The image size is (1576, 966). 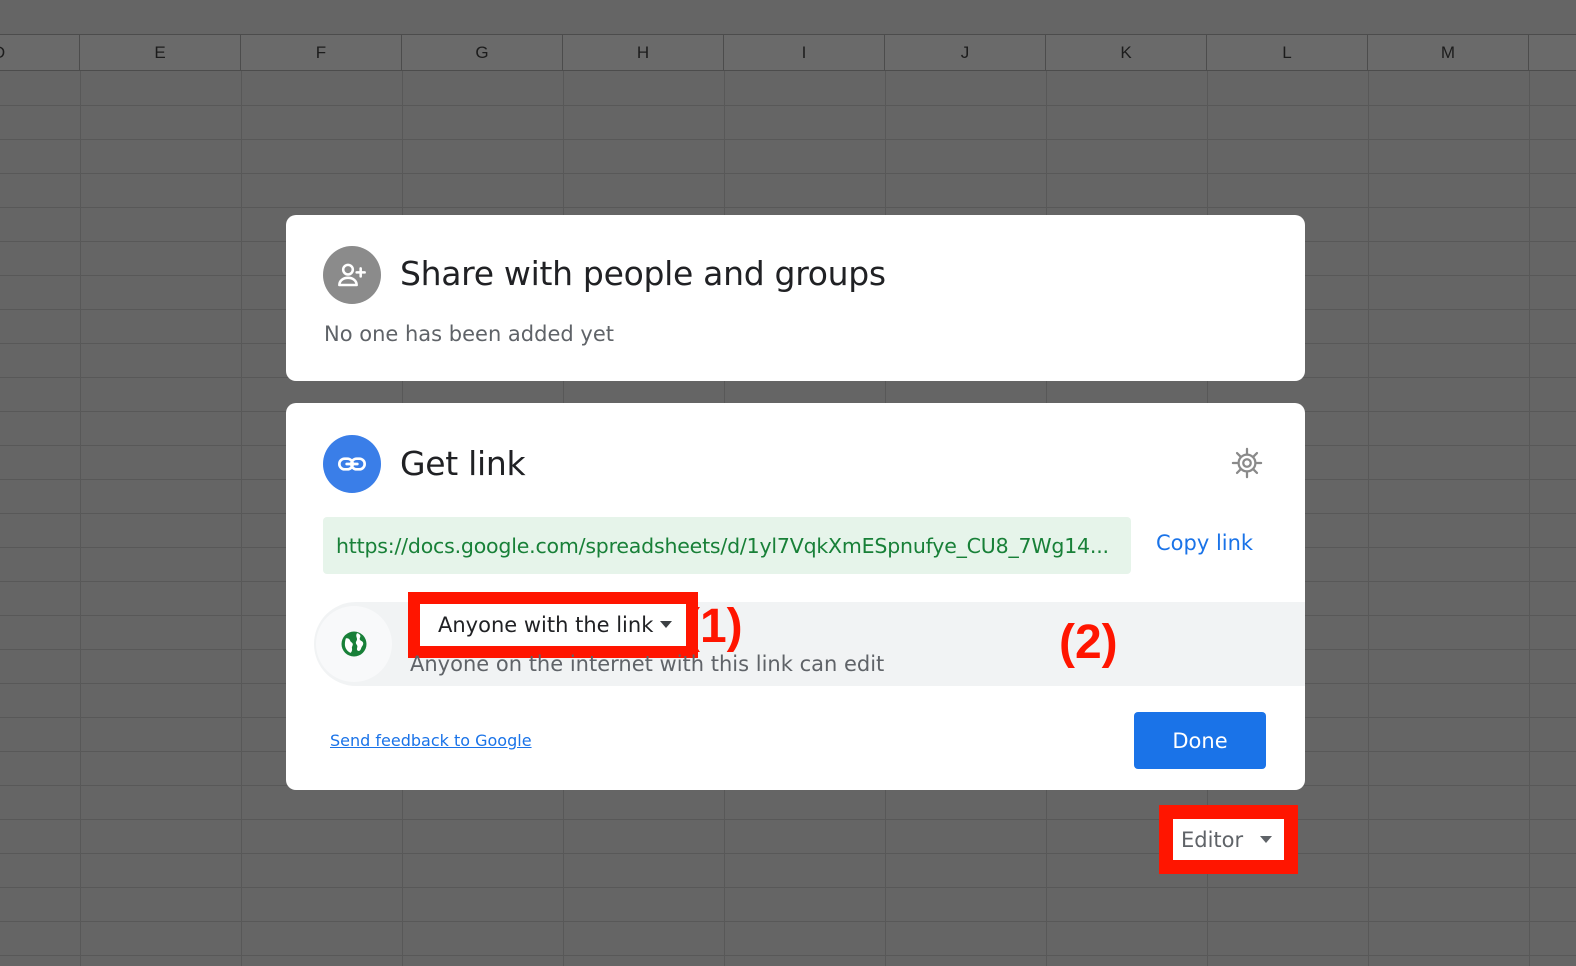 I want to click on column-header-k: K, so click(x=1126, y=53).